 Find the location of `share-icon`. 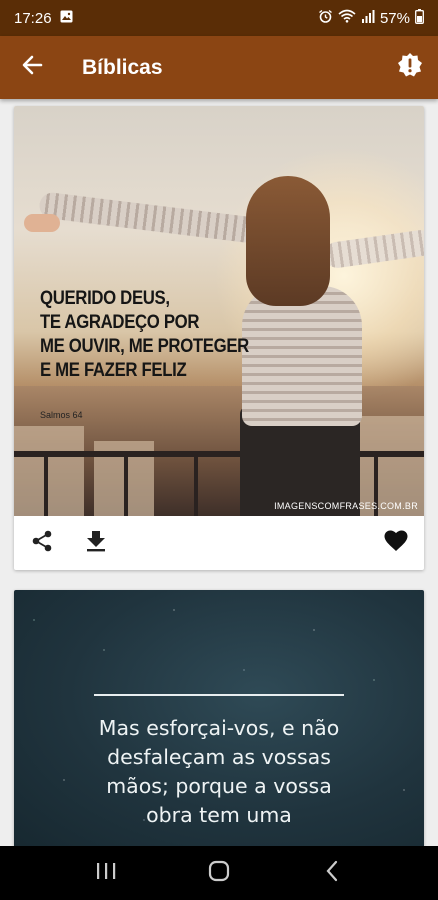

share-icon is located at coordinates (42, 543).